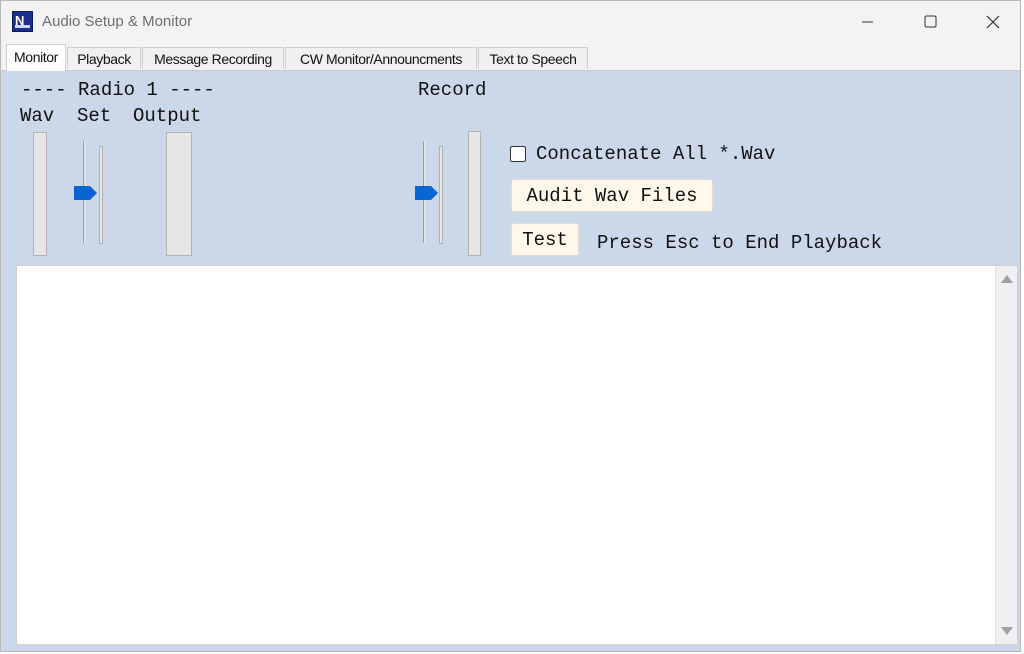 This screenshot has width=1024, height=654. What do you see at coordinates (452, 90) in the screenshot?
I see `record-label: Record` at bounding box center [452, 90].